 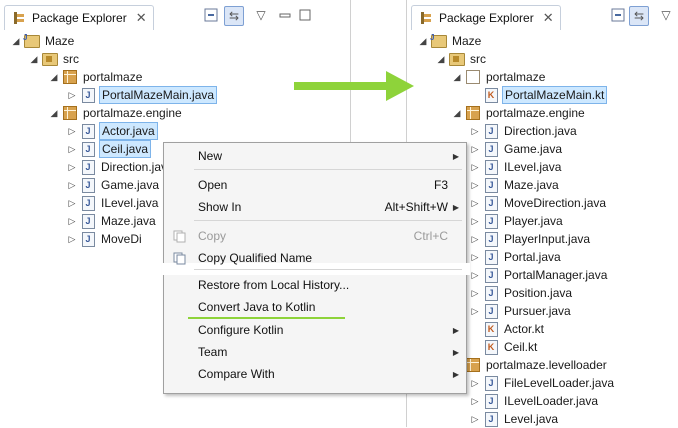 I want to click on minimize-icon, so click(x=285, y=15).